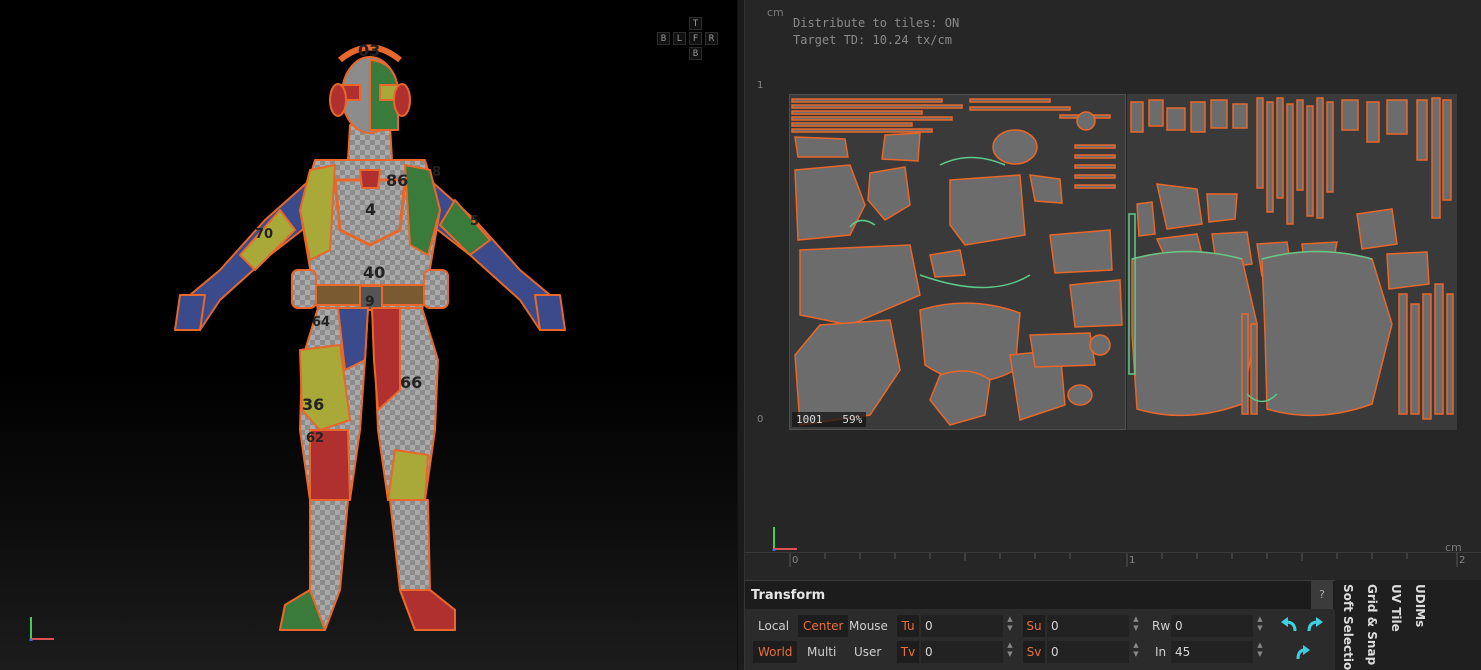 The image size is (1481, 670). Describe the element at coordinates (370, 209) in the screenshot. I see `model-number-4: 4` at that location.